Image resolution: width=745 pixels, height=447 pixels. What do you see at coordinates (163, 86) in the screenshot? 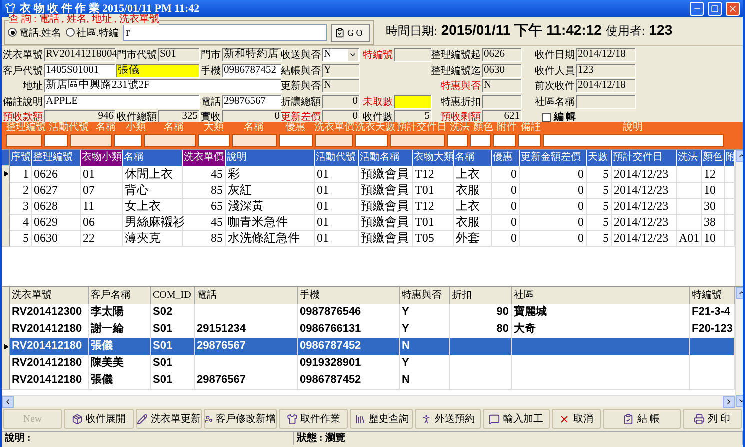
I see `input-field: 新店區中興路231號2F` at bounding box center [163, 86].